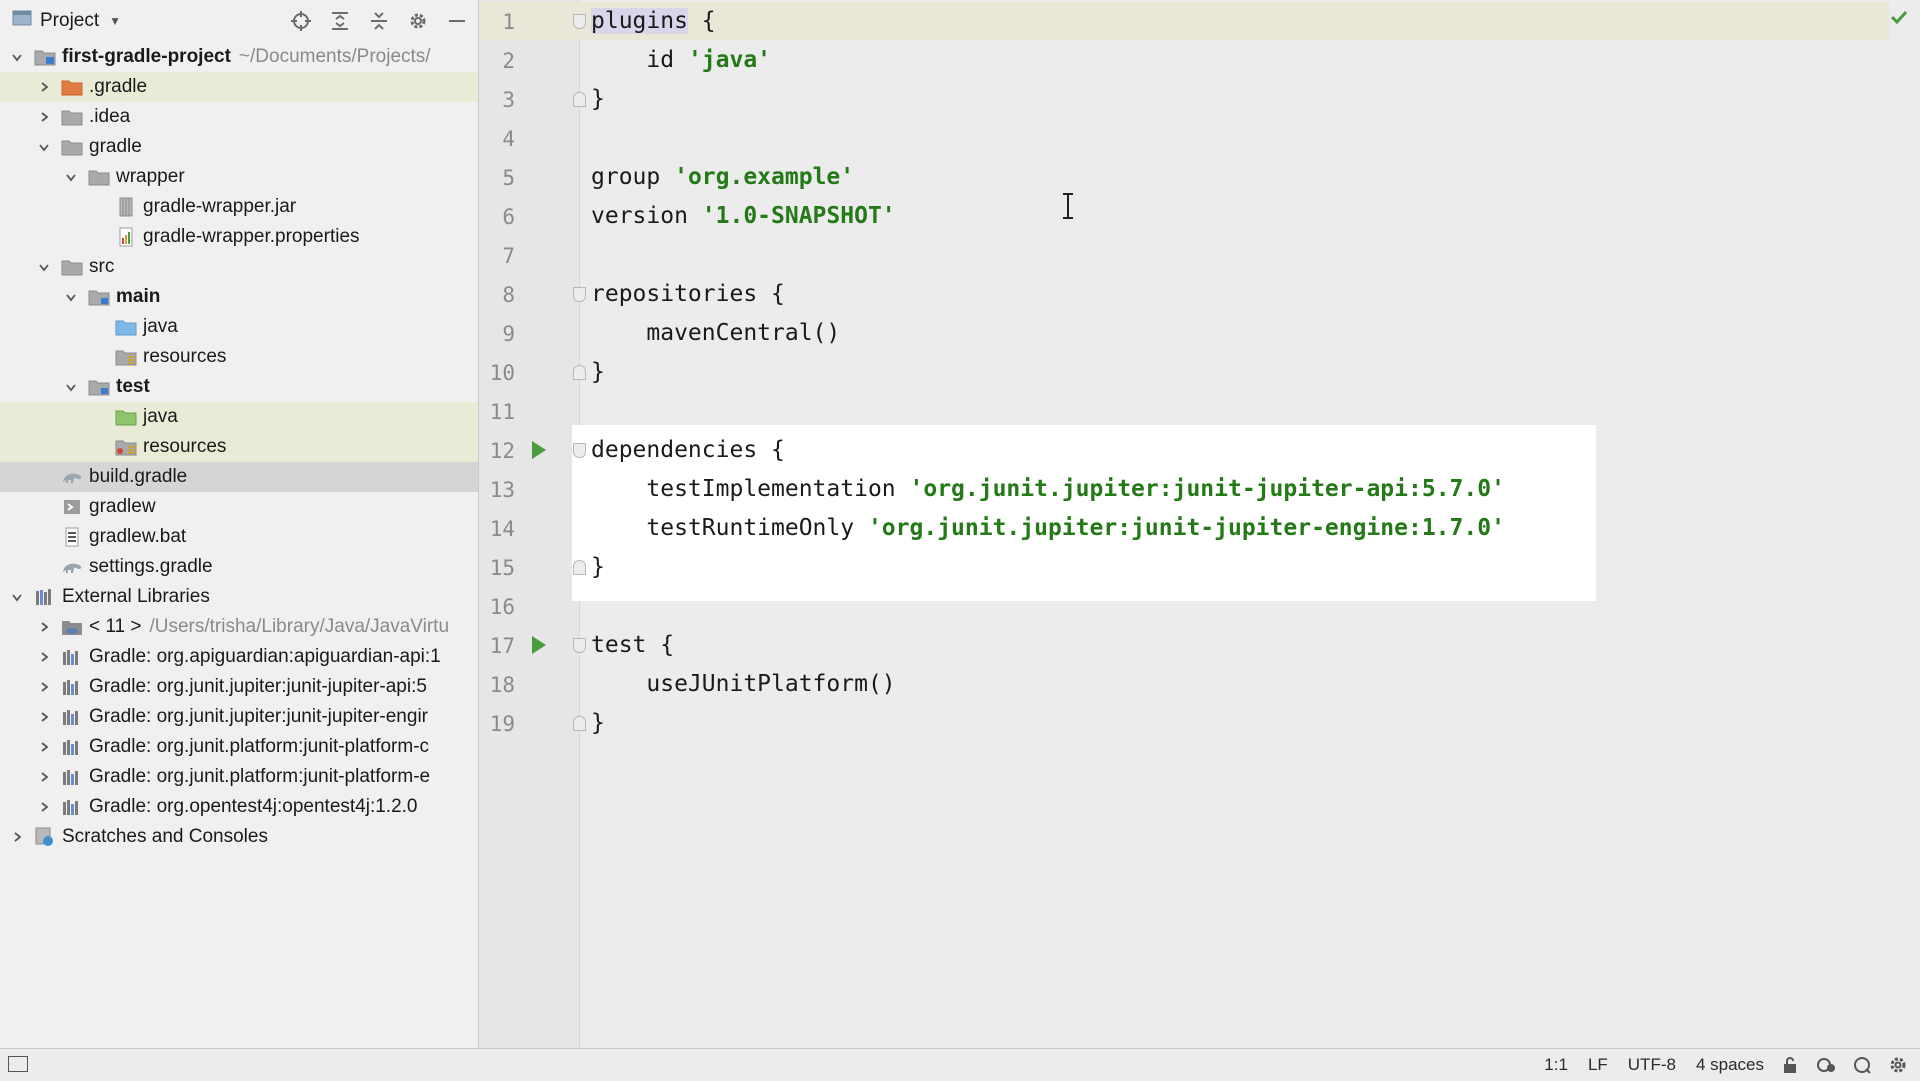 The image size is (1920, 1081). Describe the element at coordinates (72, 87) in the screenshot. I see `folder-orange-icon` at that location.